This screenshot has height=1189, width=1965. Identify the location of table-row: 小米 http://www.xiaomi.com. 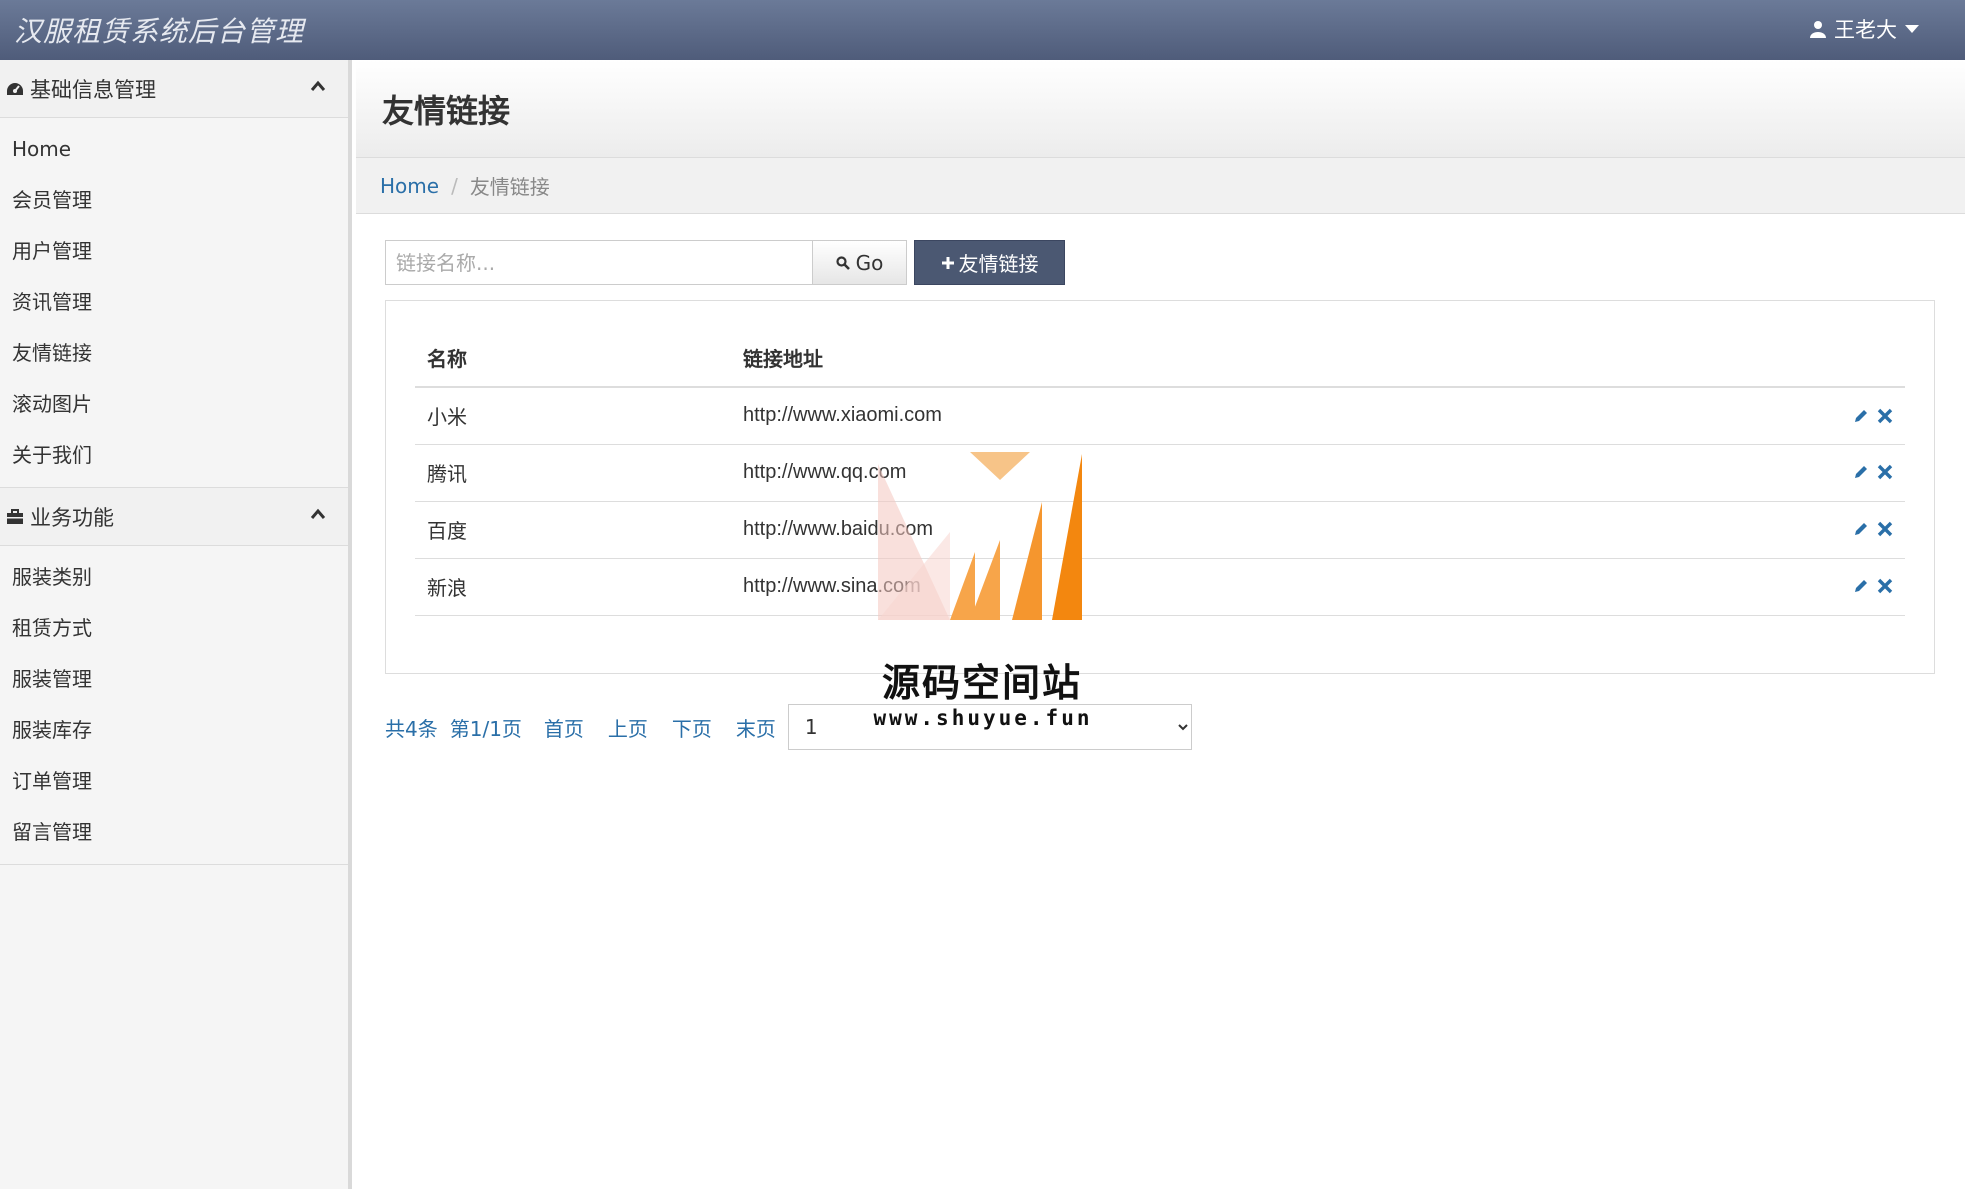
(1160, 416).